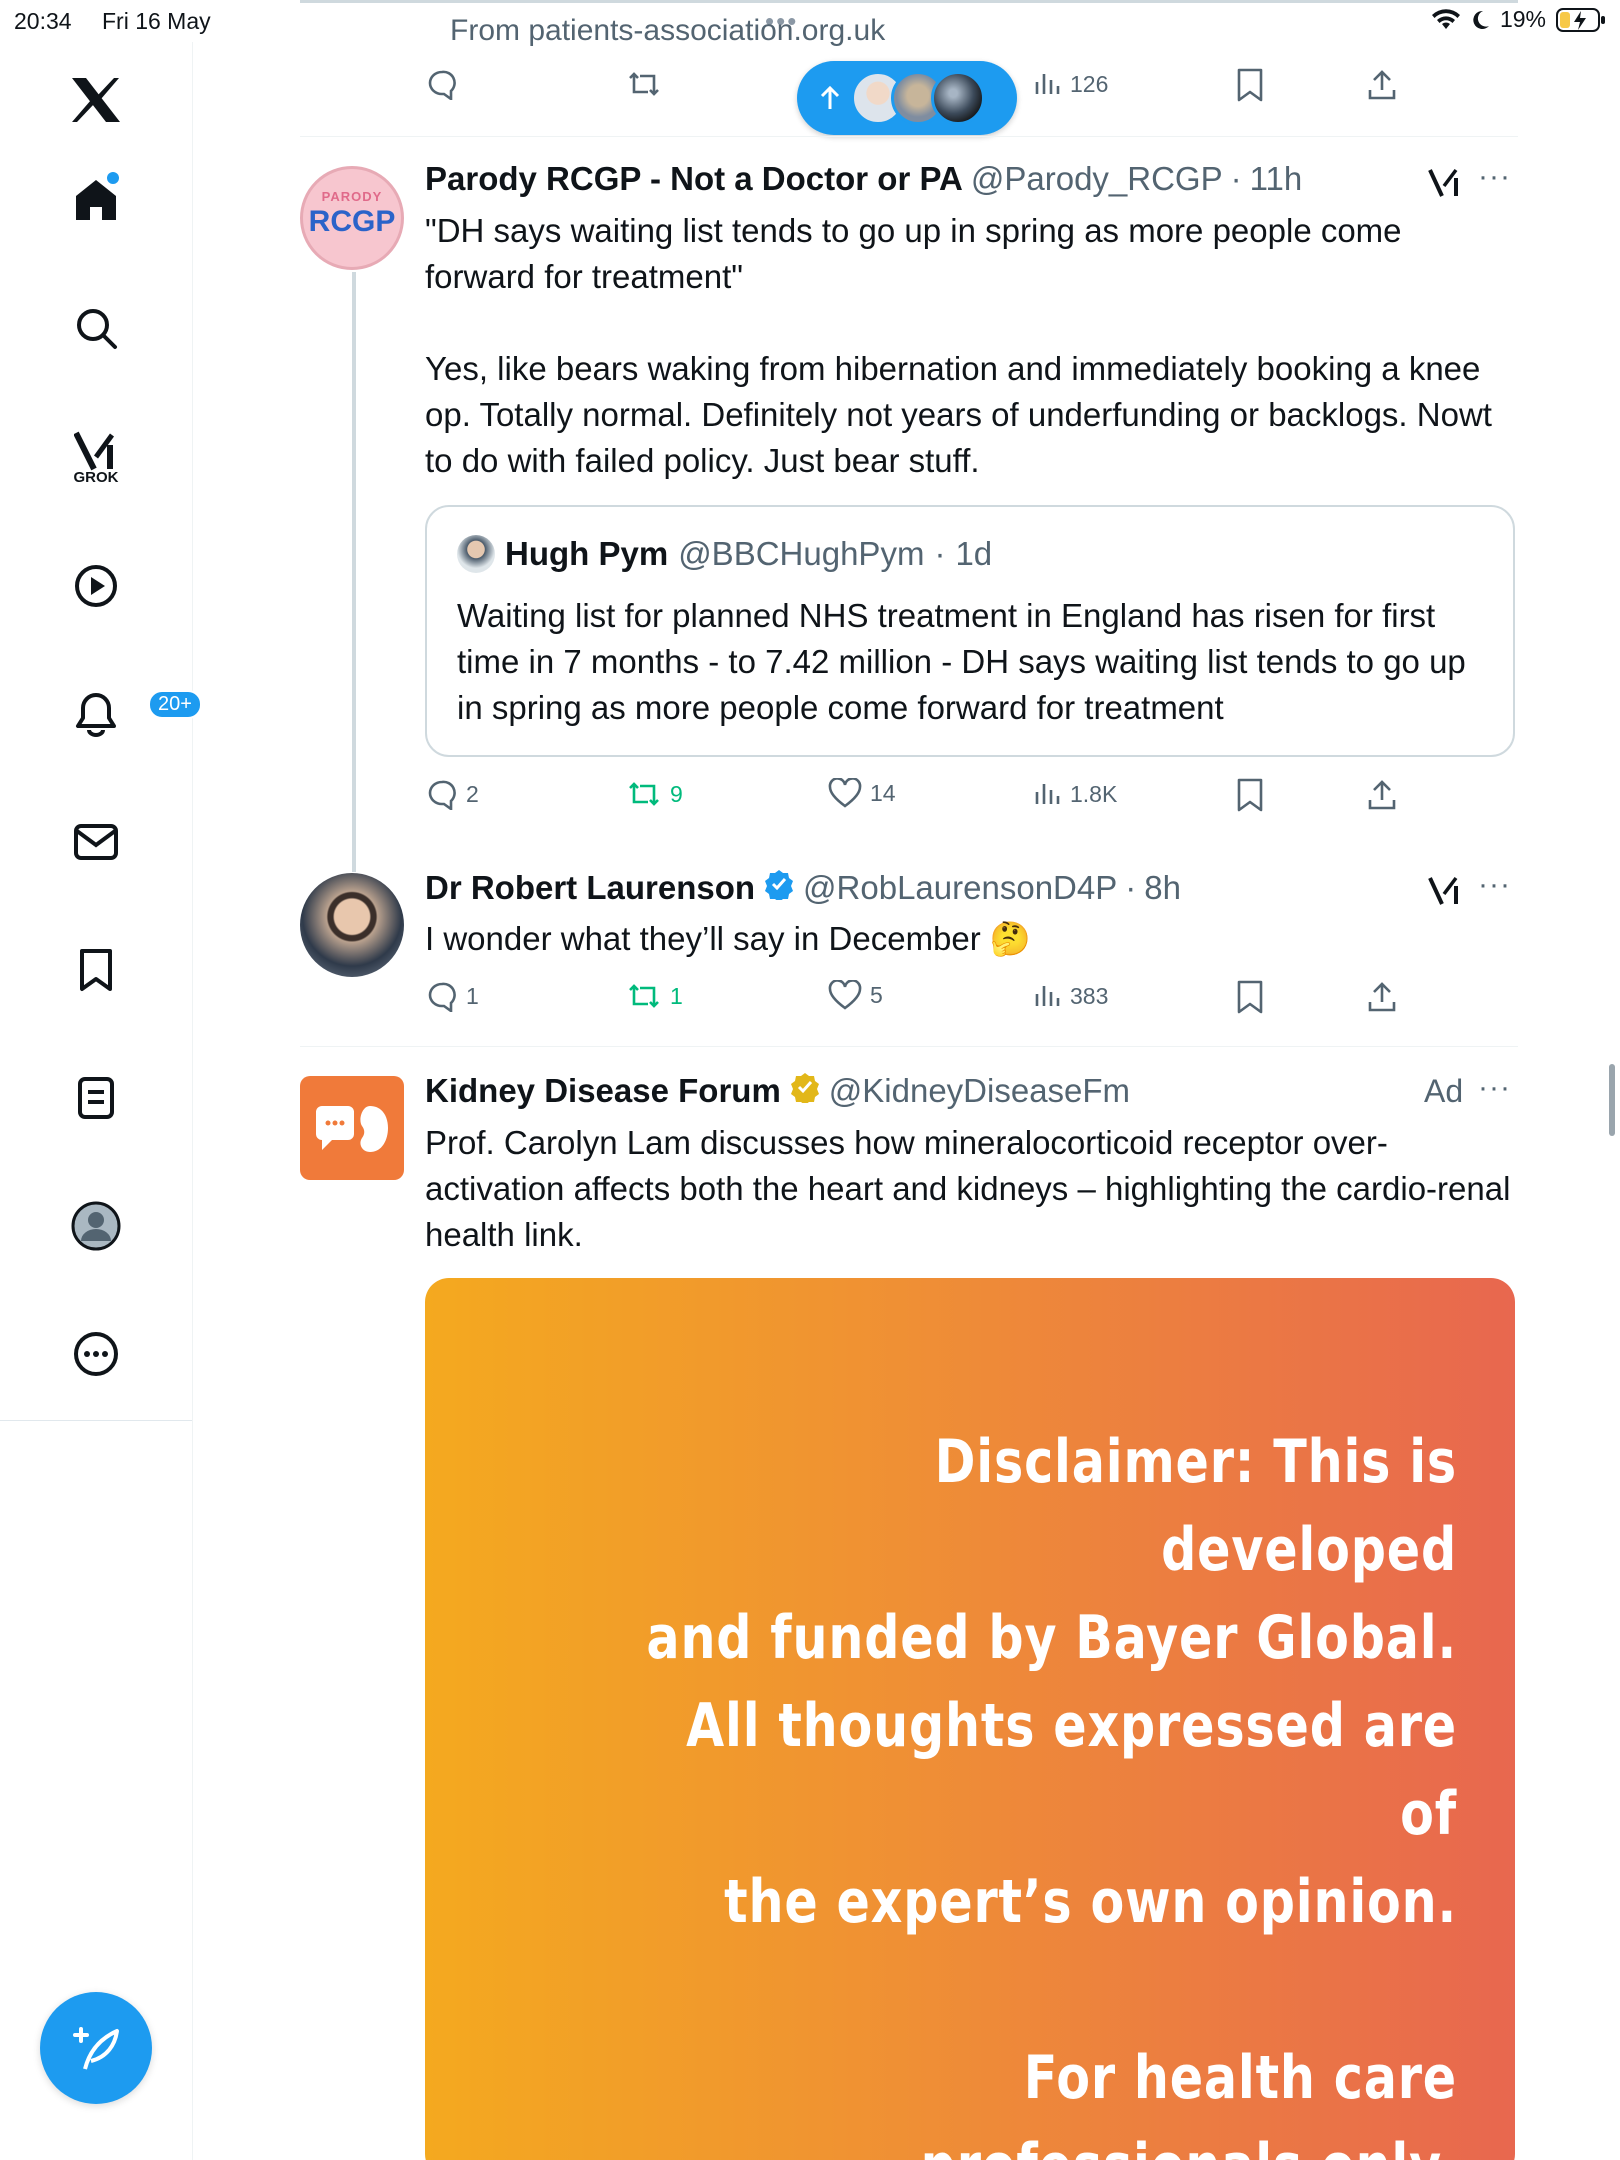 The height and width of the screenshot is (2160, 1620). I want to click on nav-lists, so click(96, 1098).